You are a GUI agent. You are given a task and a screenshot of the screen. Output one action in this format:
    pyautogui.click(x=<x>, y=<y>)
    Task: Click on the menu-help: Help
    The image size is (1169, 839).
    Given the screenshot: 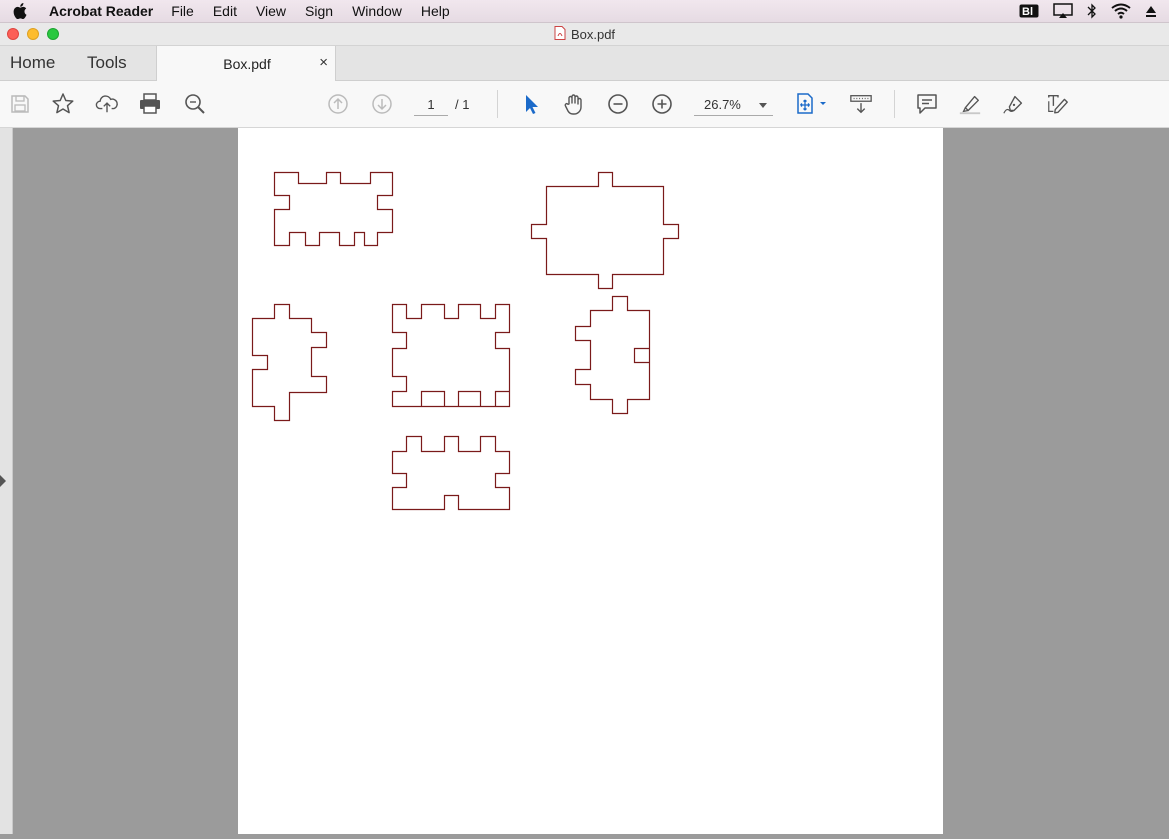 What is the action you would take?
    pyautogui.click(x=435, y=11)
    